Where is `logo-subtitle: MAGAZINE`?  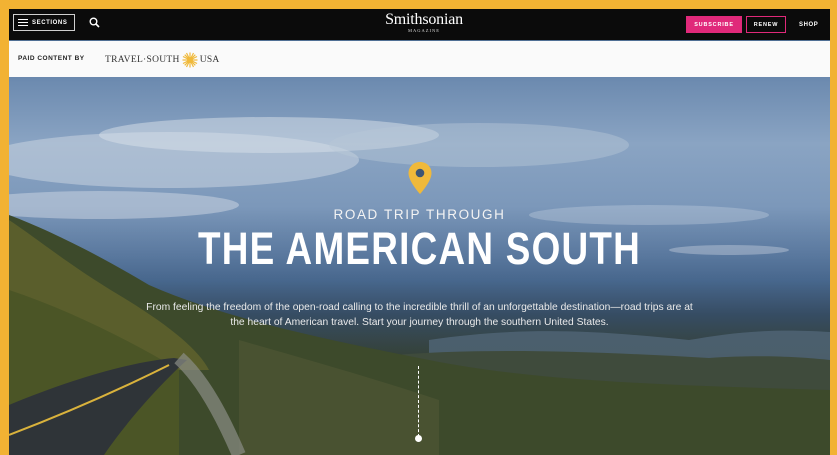 logo-subtitle: MAGAZINE is located at coordinates (424, 30).